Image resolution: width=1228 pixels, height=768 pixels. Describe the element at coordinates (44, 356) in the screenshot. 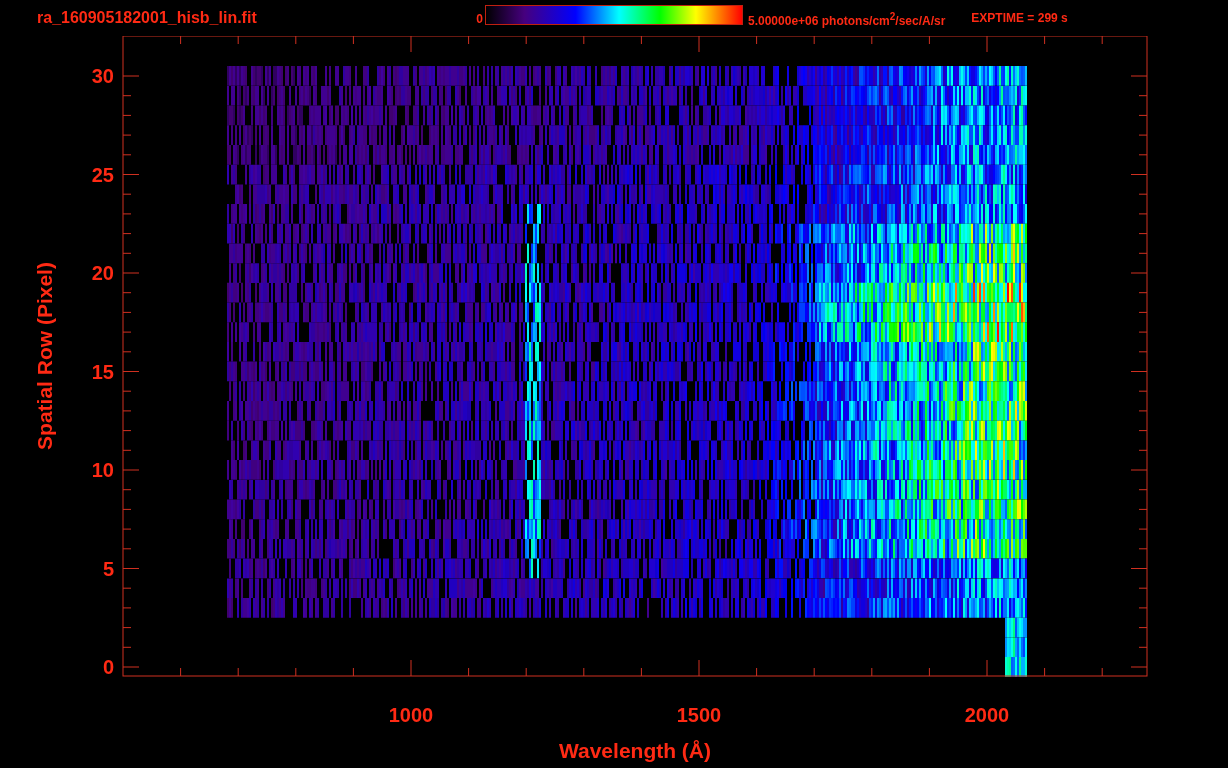

I see `y-axis-label: Spatial Row (Pixel)` at that location.